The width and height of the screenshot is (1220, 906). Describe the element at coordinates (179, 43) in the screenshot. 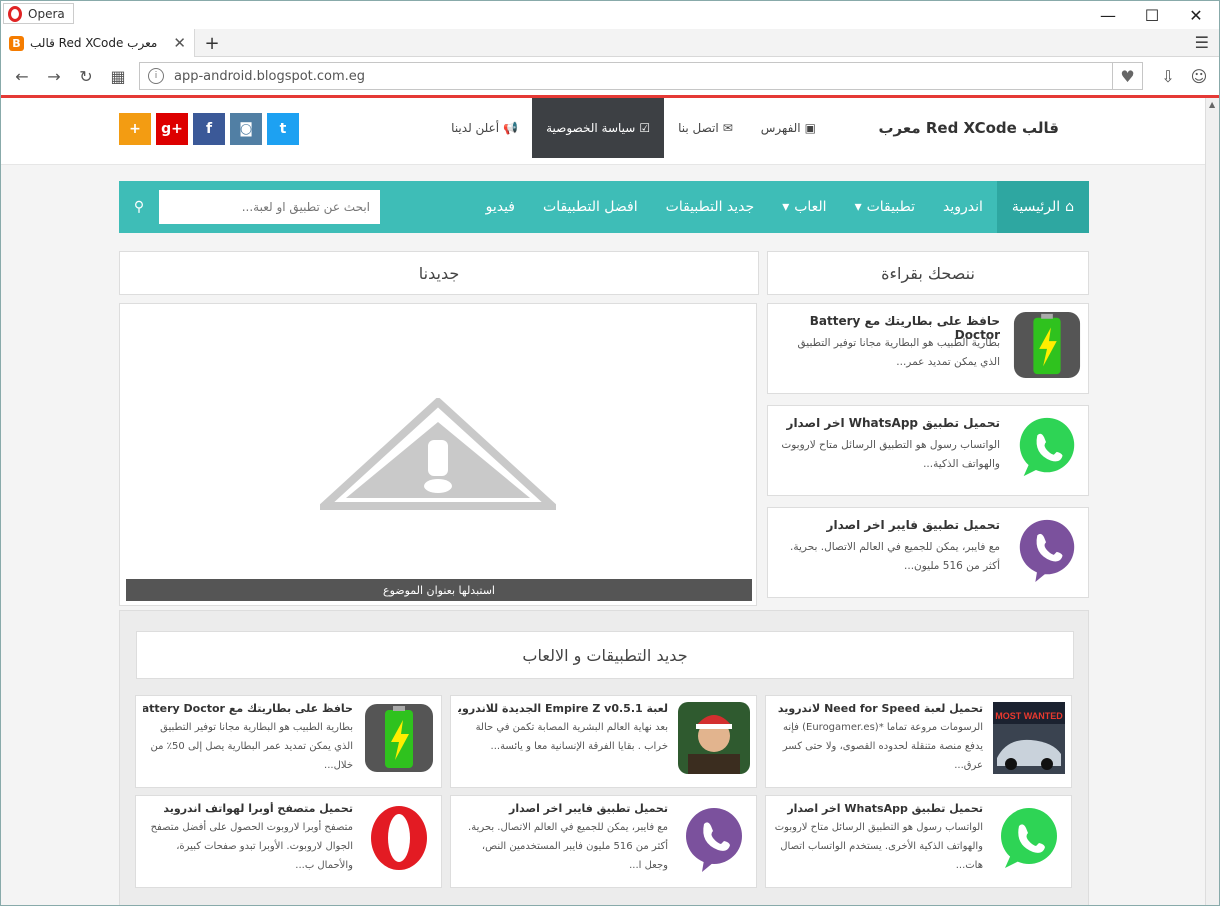

I see `tab-close-icon: ✕` at that location.